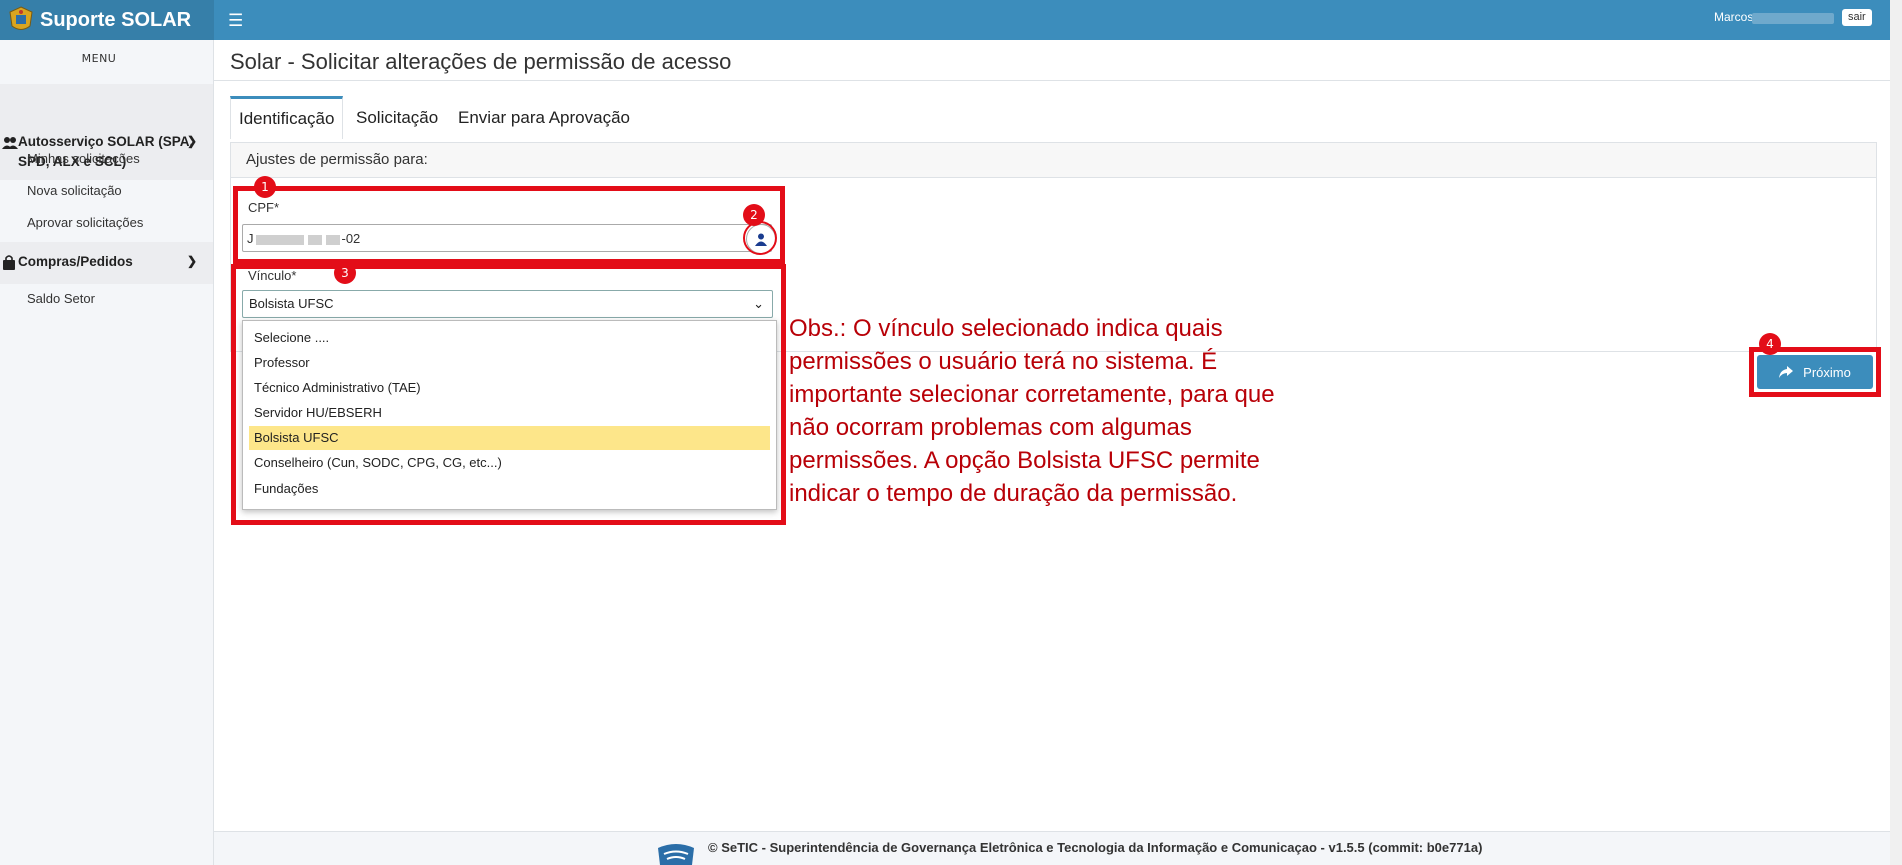  I want to click on annotation-circle, so click(760, 238).